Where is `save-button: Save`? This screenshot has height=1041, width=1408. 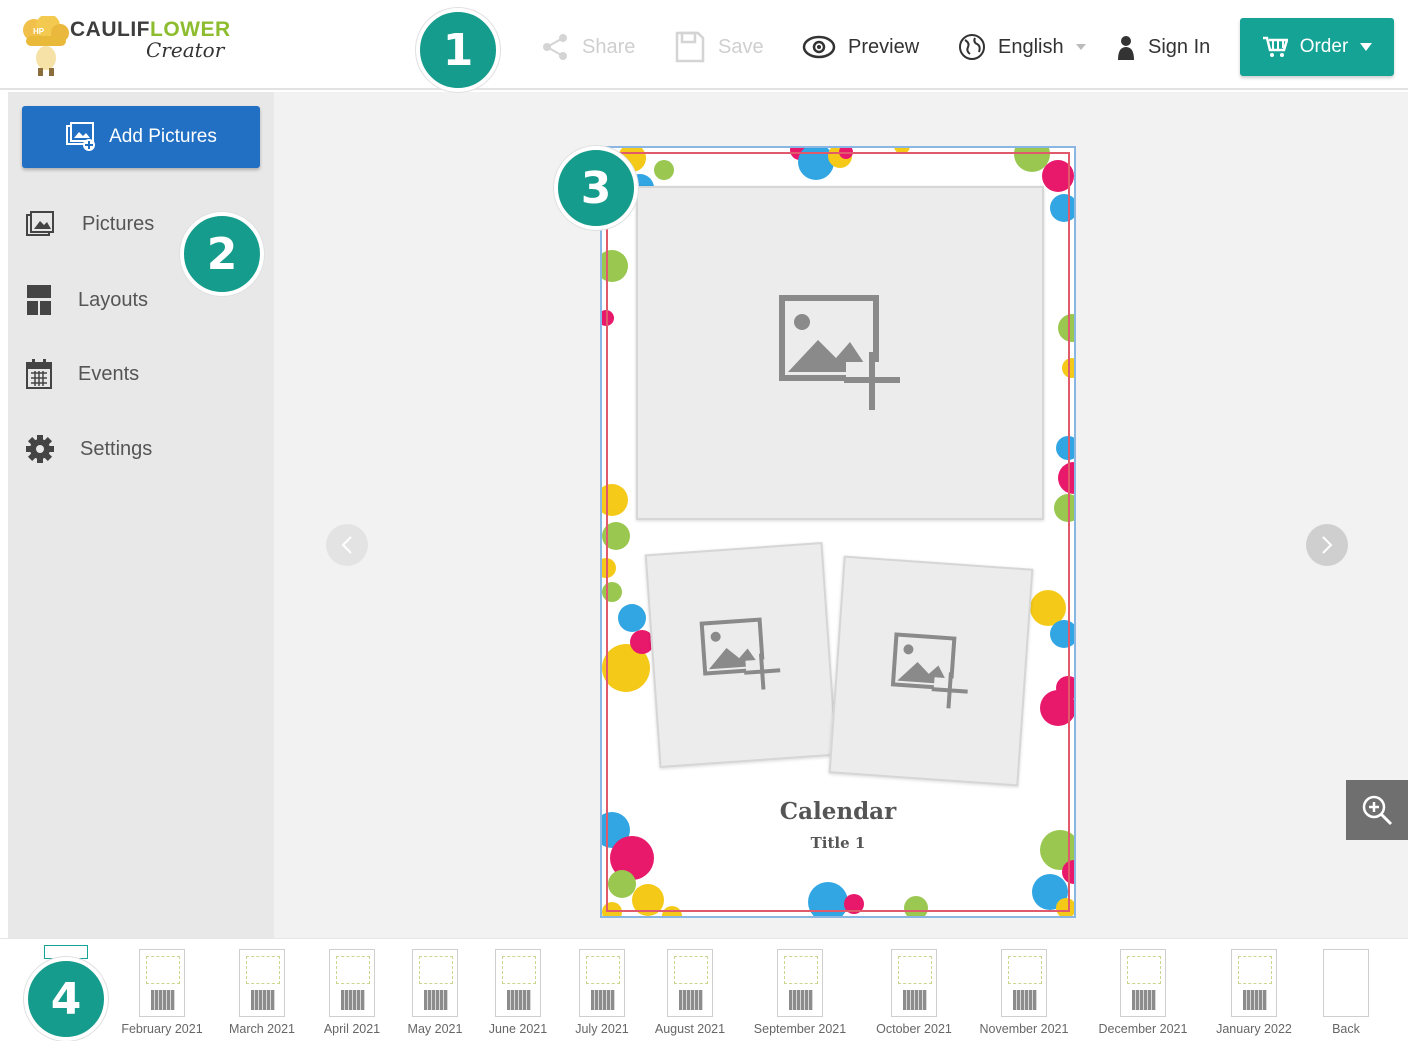
save-button: Save is located at coordinates (719, 47).